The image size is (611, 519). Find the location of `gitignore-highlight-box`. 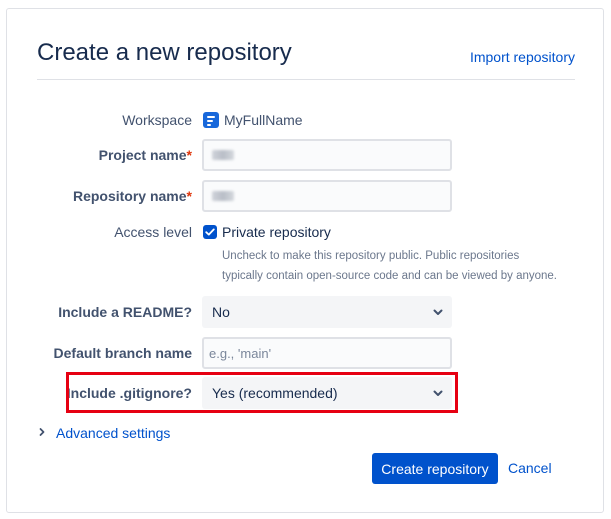

gitignore-highlight-box is located at coordinates (262, 392).